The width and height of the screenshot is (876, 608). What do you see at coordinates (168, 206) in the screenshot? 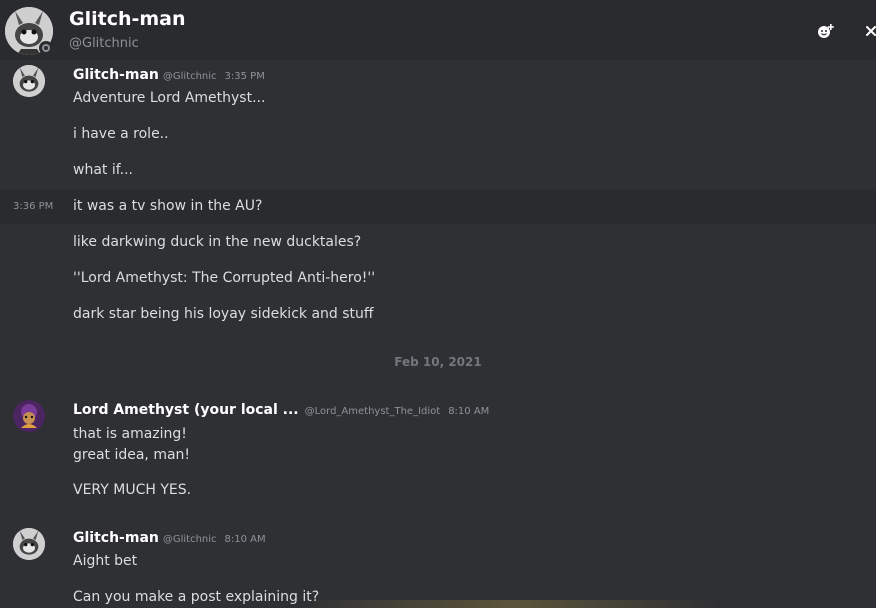
I see `message-text: it was a tv show in the AU?` at bounding box center [168, 206].